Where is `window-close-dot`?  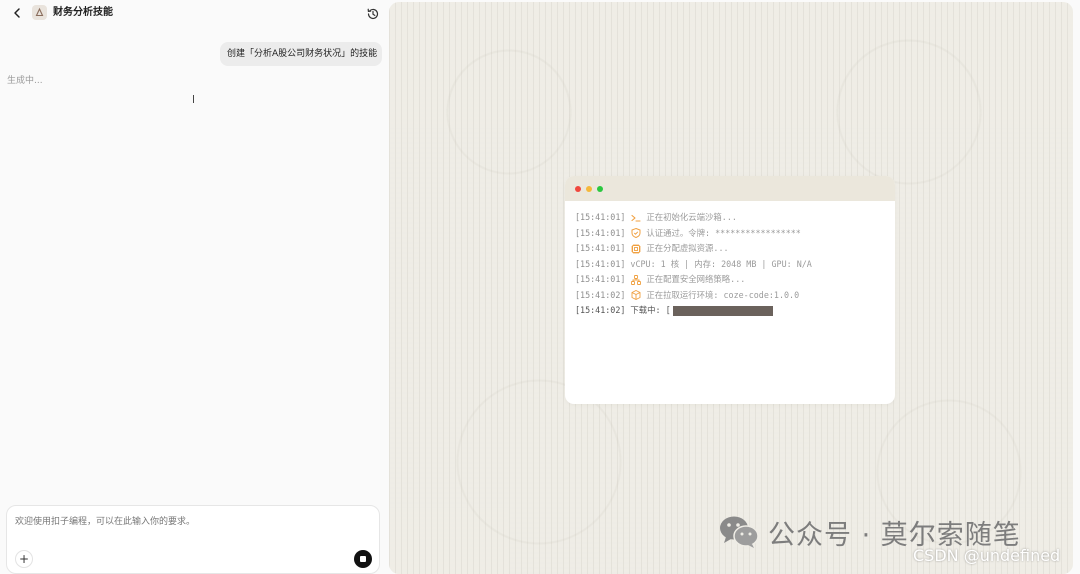
window-close-dot is located at coordinates (578, 189).